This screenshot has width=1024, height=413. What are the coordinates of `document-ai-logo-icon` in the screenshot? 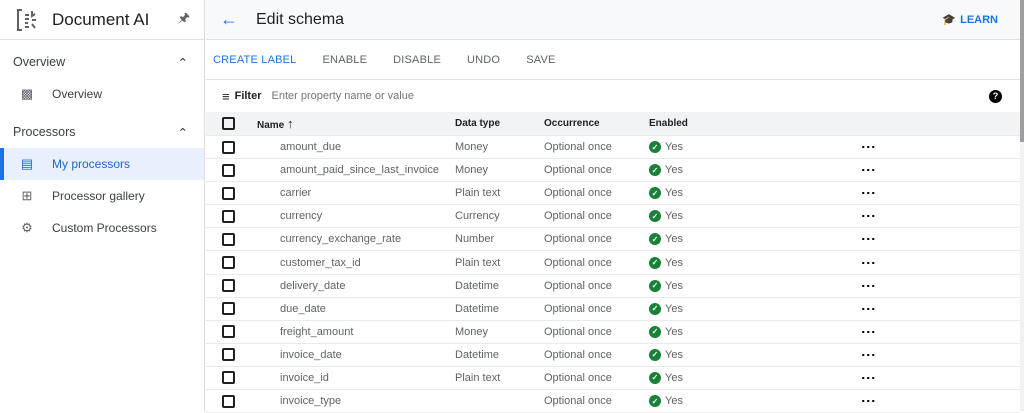 It's located at (26, 19).